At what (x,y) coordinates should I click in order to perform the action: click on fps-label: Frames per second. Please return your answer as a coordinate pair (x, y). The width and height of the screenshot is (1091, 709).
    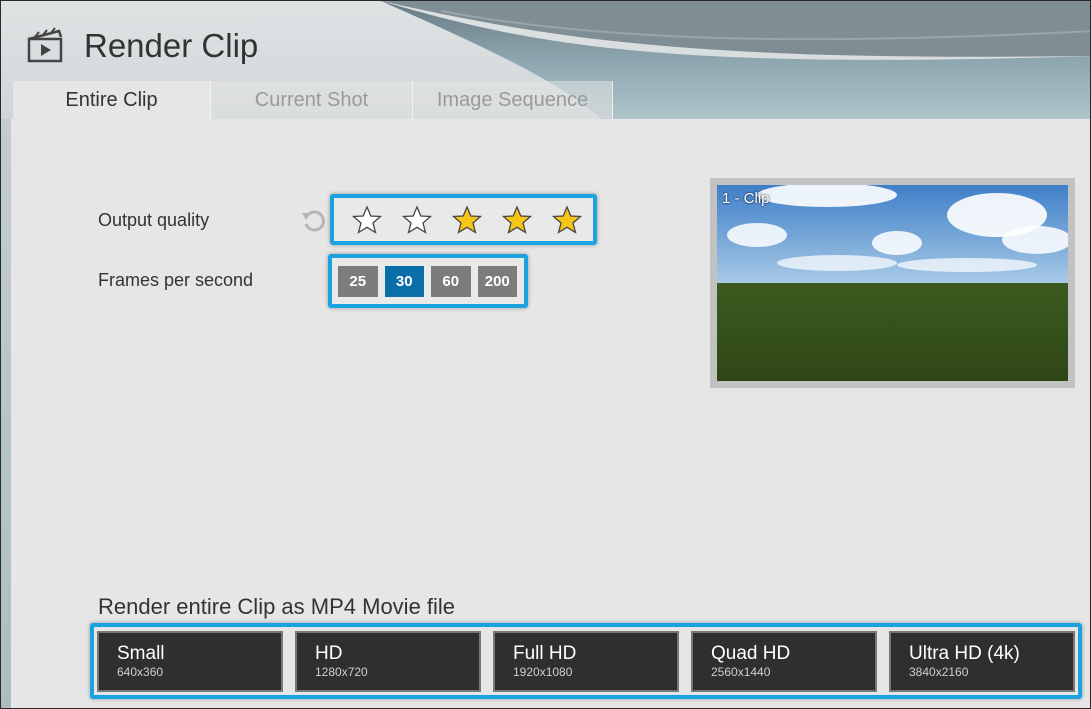
    Looking at the image, I should click on (176, 280).